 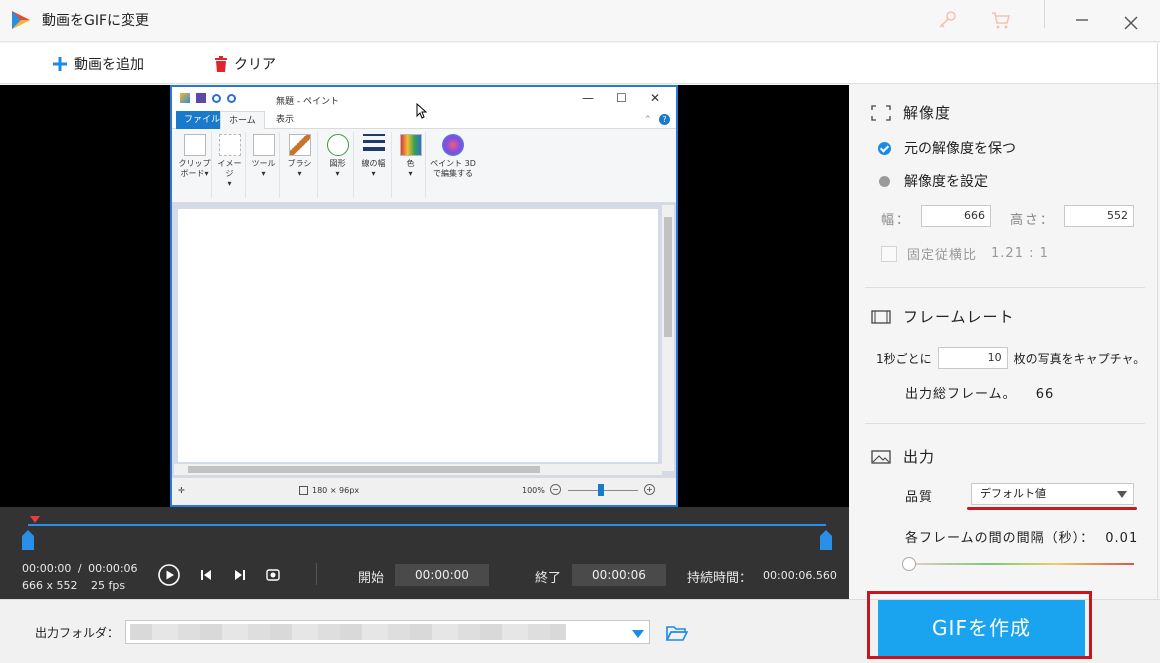 I want to click on output-folder-label: 出力フォルダ：, so click(x=77, y=633).